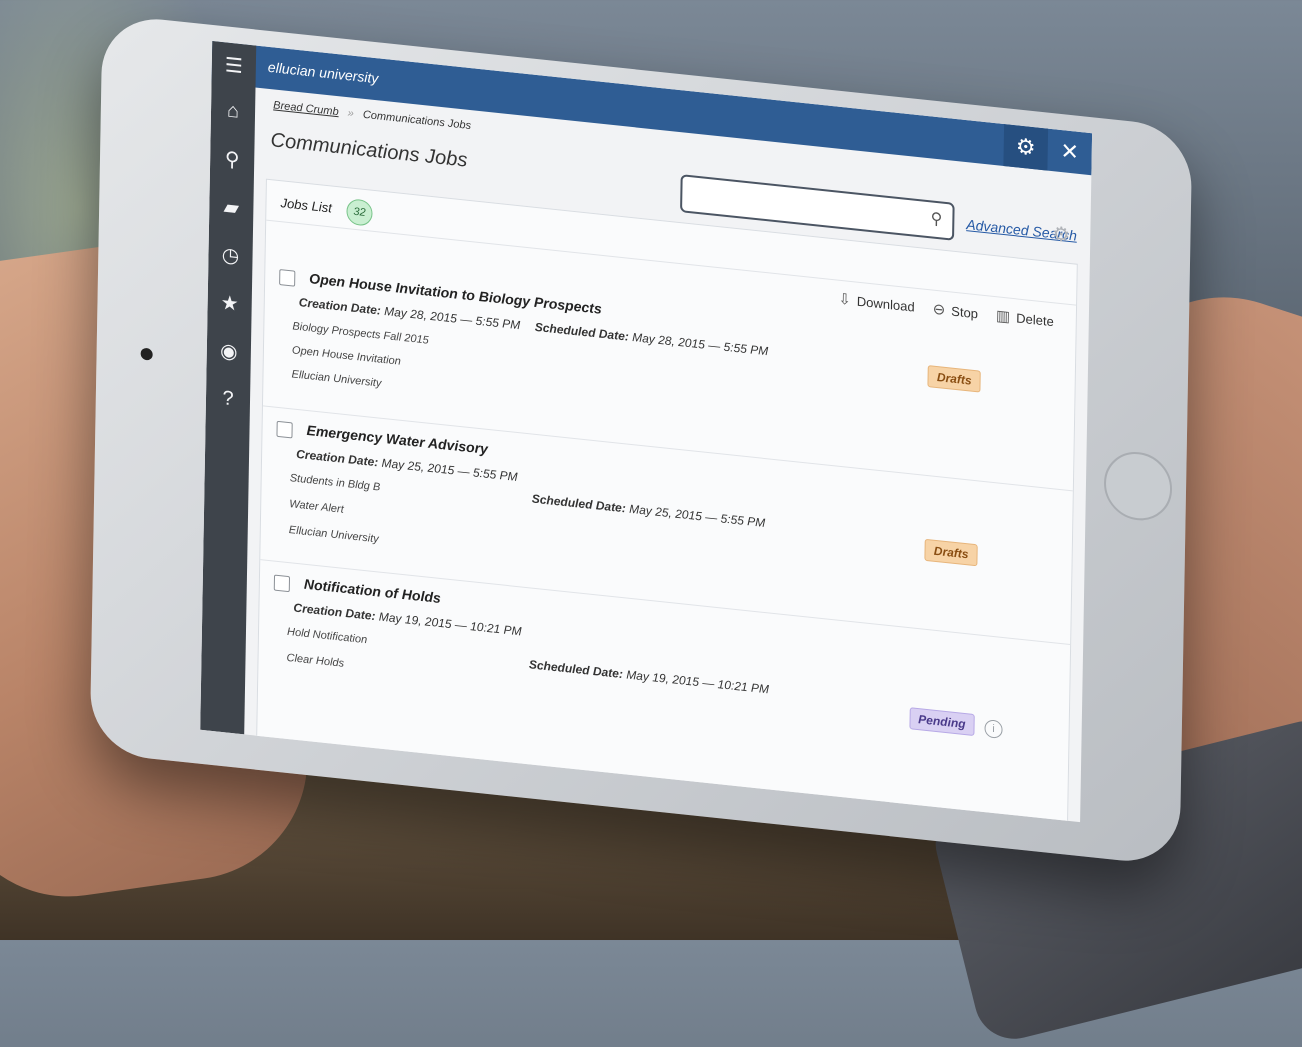 Image resolution: width=1302 pixels, height=1047 pixels. I want to click on search-input, so click(807, 205).